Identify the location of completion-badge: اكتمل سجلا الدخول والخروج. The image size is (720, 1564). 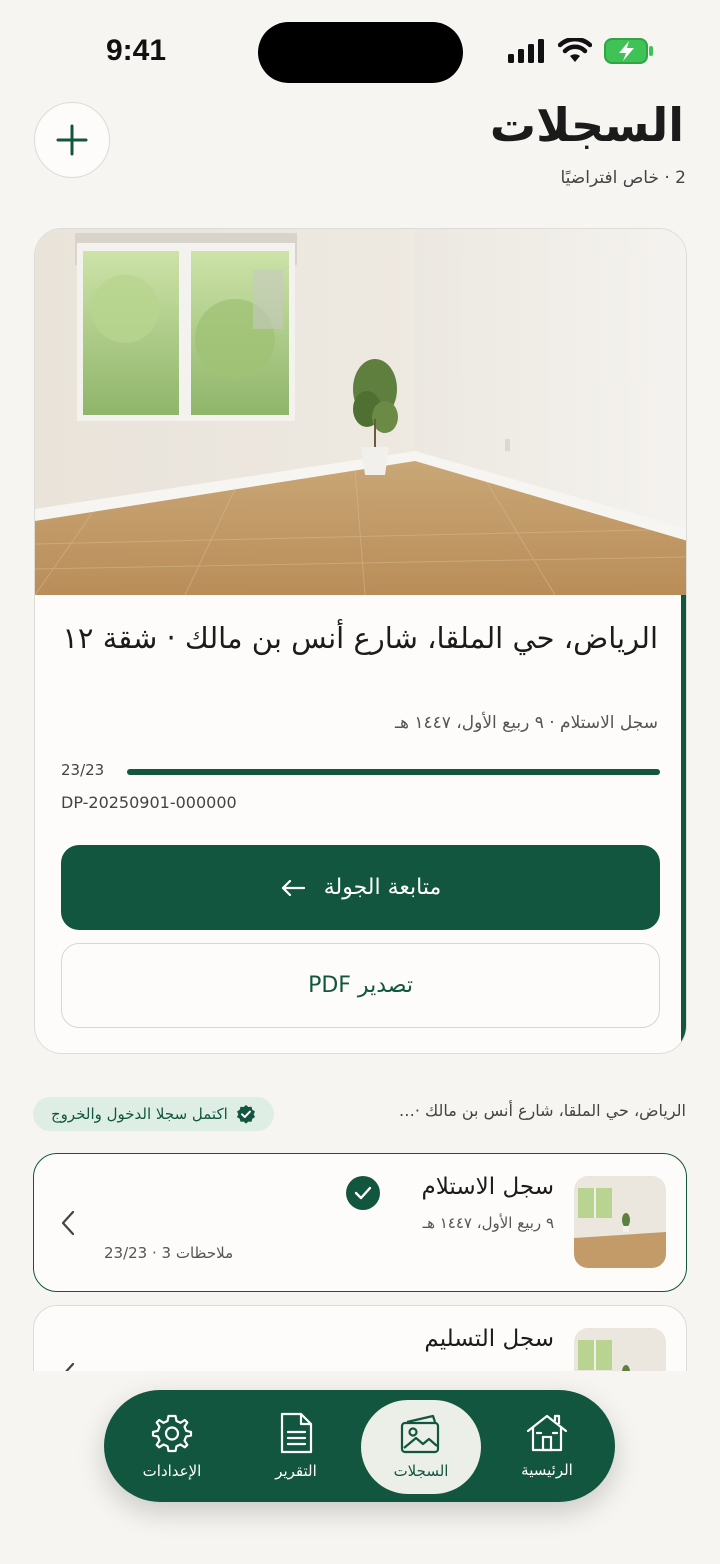
(153, 1114).